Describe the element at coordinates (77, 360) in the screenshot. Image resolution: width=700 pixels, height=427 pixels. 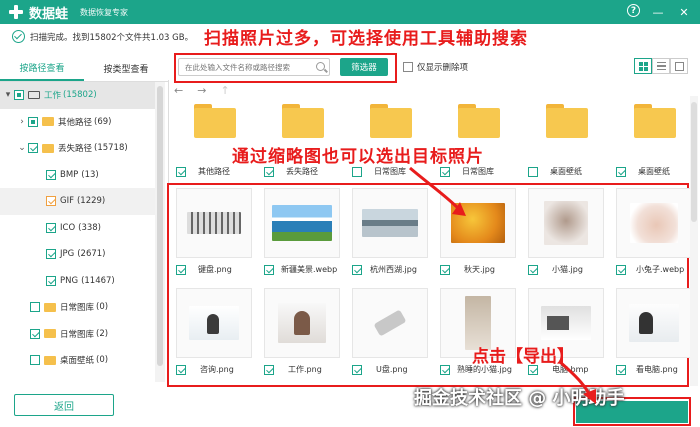
I see `tree-item-desktop-wallpaper: 桌面壁纸 (0)` at that location.